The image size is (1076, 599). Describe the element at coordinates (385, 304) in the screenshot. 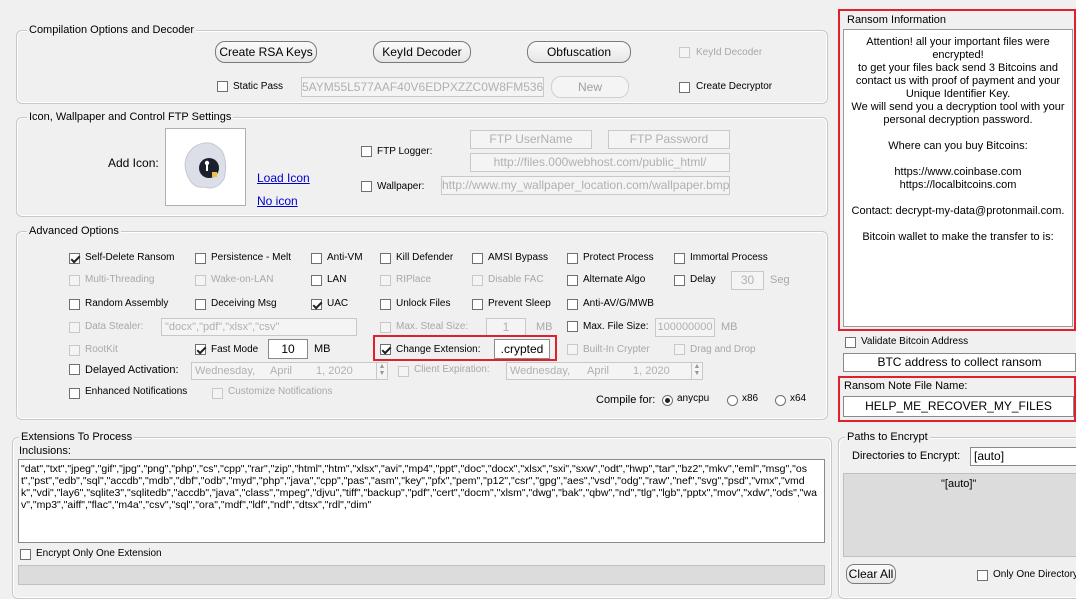

I see `unlock-files-checkbox` at that location.